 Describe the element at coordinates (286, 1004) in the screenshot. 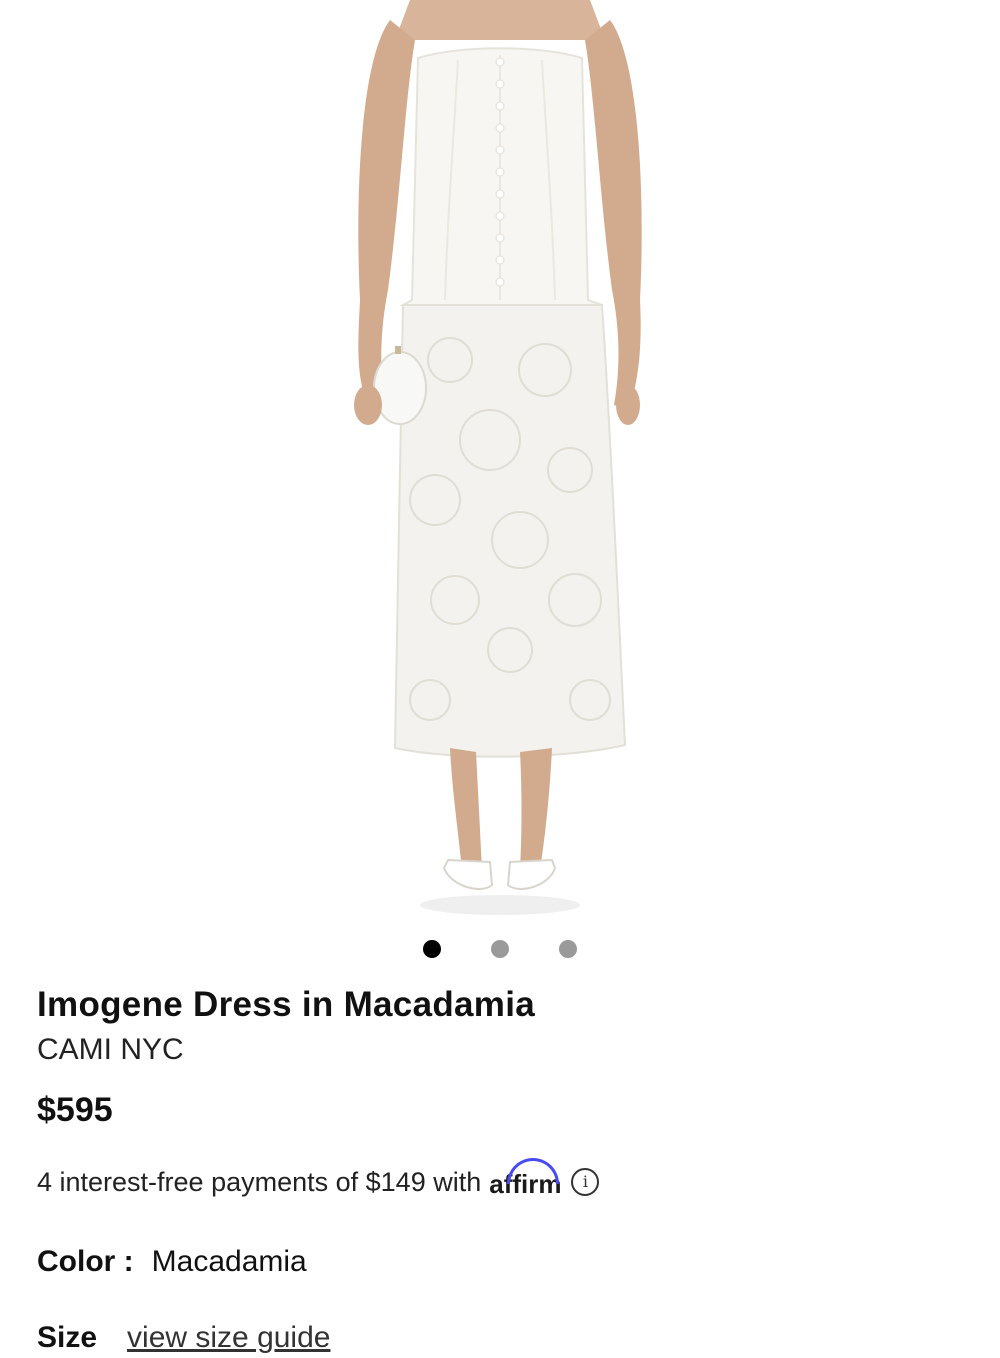

I see `product-title: Imogene Dress in Macadamia` at that location.